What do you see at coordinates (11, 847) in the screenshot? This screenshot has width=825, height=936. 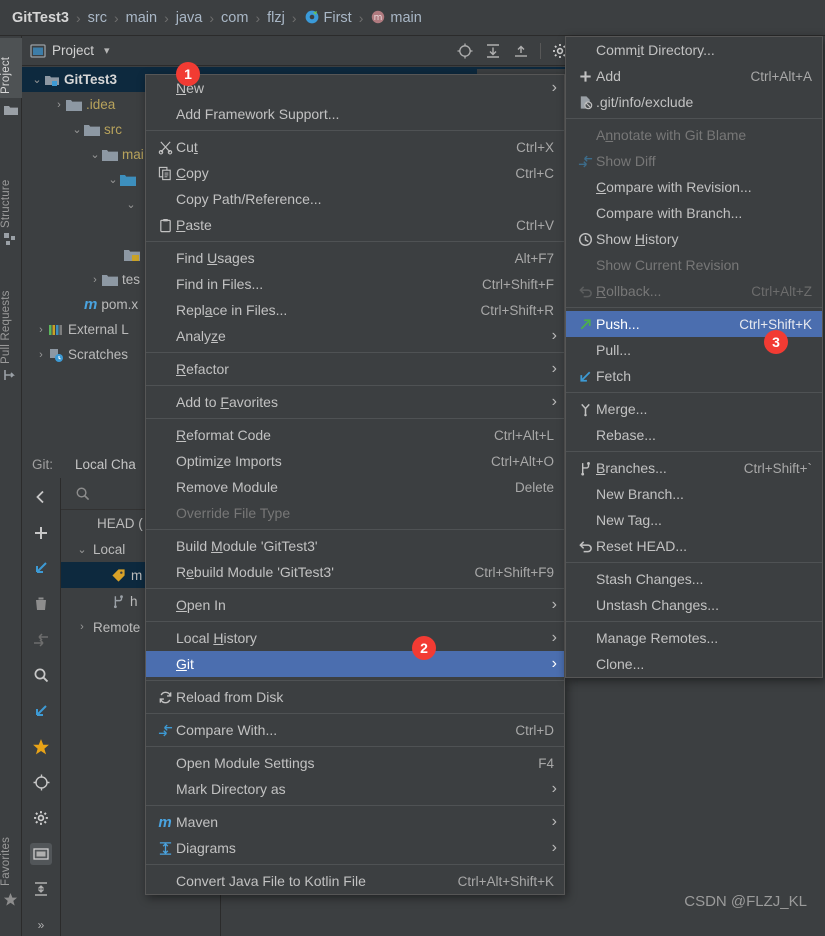 I see `sidebar-item-favorites: Favorites` at bounding box center [11, 847].